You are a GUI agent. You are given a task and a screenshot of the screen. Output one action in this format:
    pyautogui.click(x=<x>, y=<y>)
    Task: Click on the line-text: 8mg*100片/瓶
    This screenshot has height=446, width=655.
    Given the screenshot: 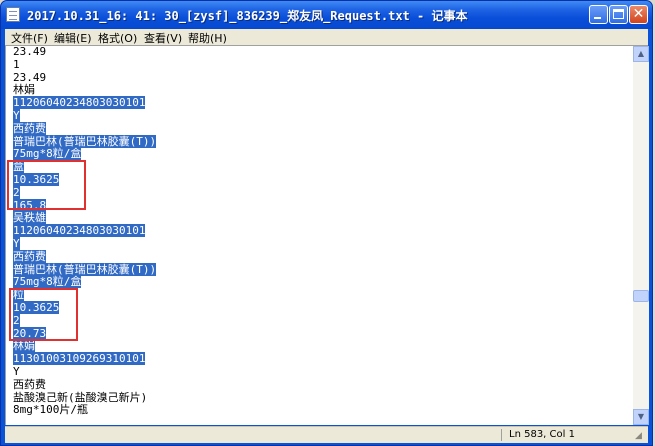 What is the action you would take?
    pyautogui.click(x=50, y=410)
    